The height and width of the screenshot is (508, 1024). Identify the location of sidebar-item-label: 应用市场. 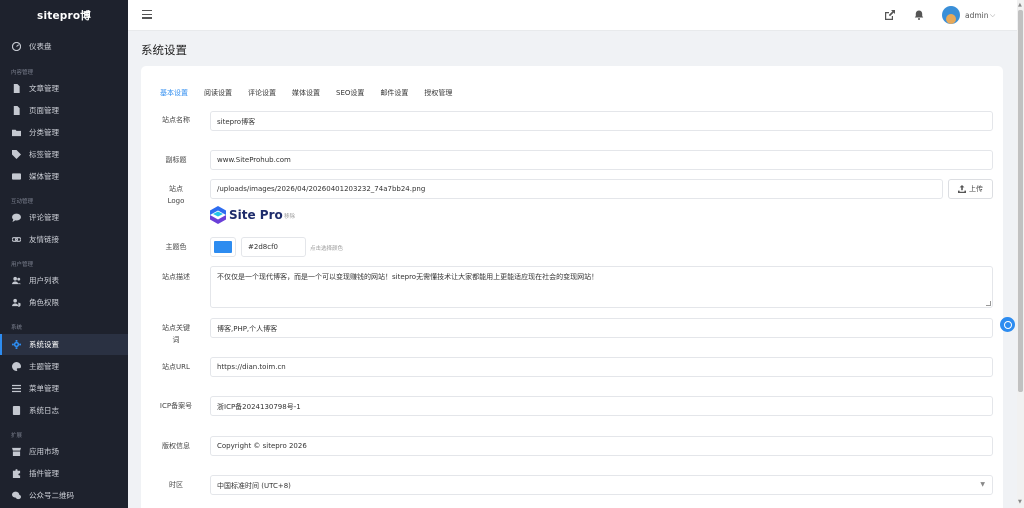
(44, 451).